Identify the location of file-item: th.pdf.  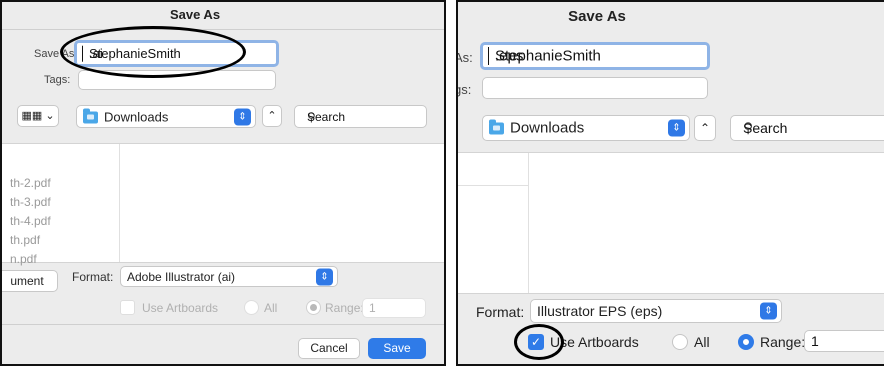
(25, 240).